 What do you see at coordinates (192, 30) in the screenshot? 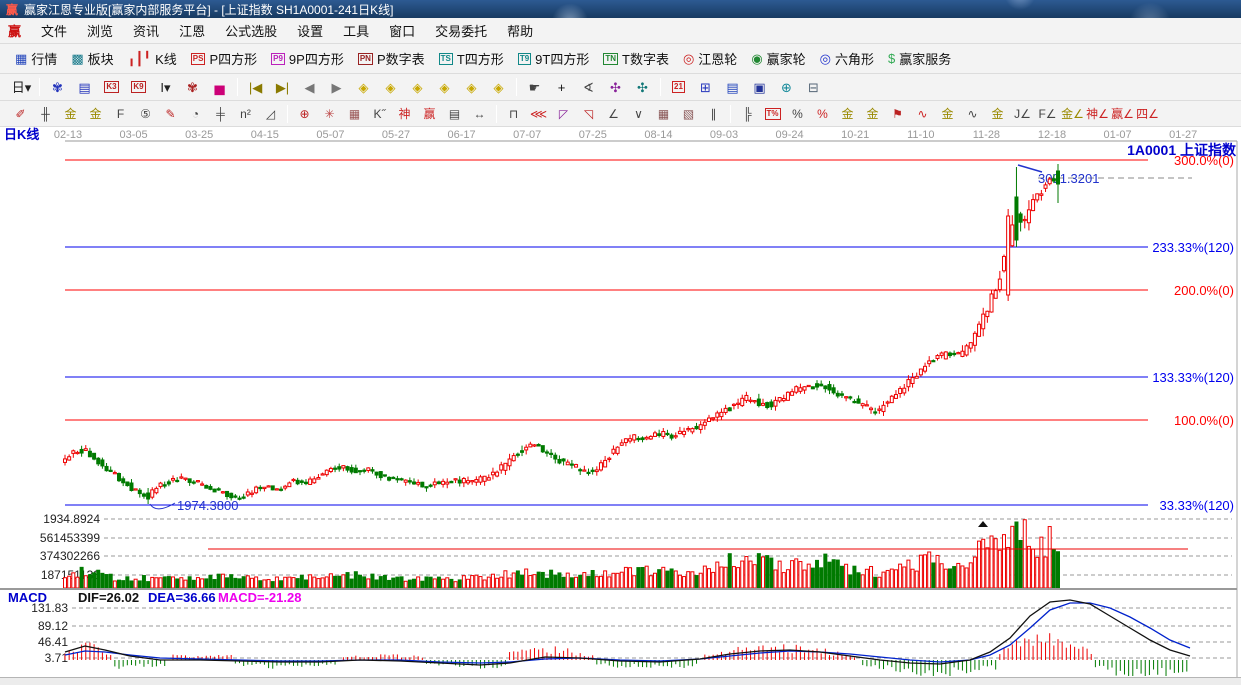
I see `menu-gann: 江恩` at bounding box center [192, 30].